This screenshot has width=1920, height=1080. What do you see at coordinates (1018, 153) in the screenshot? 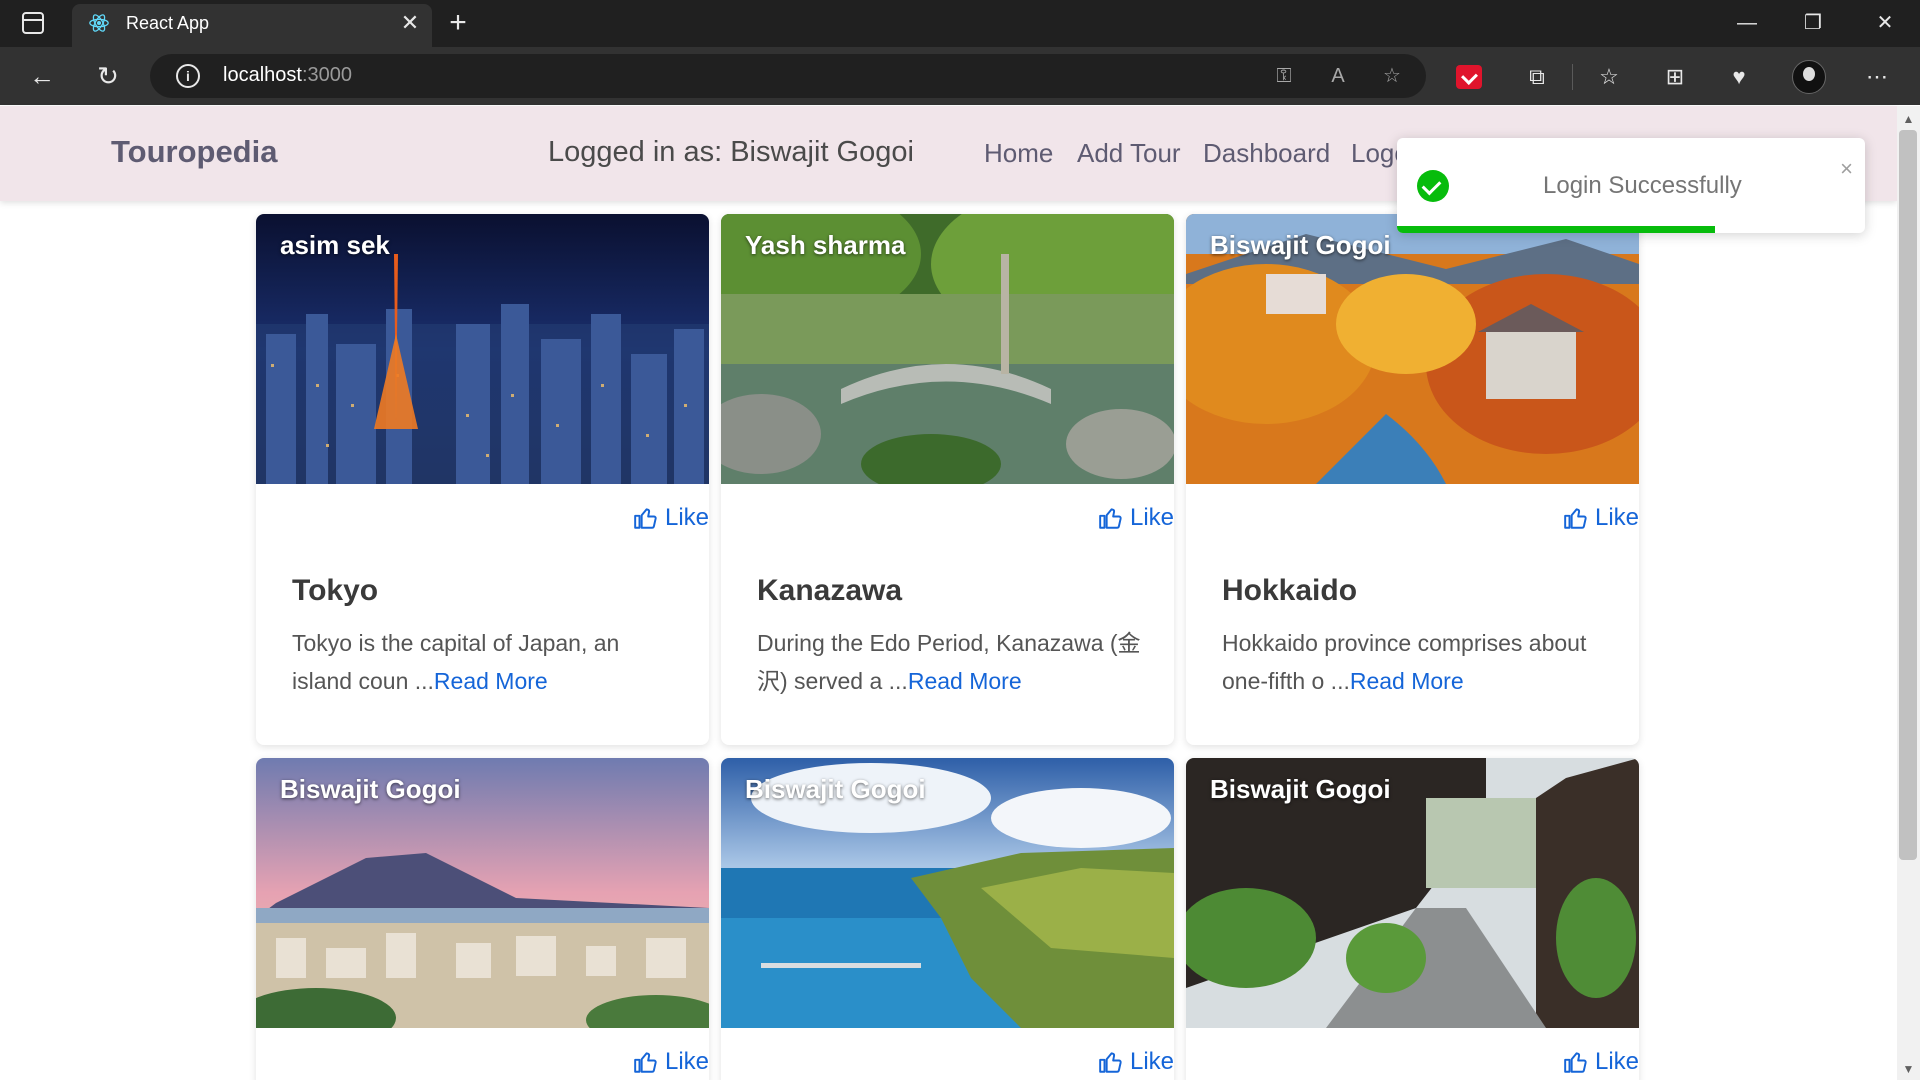
I see `nav-link-home: Home` at bounding box center [1018, 153].